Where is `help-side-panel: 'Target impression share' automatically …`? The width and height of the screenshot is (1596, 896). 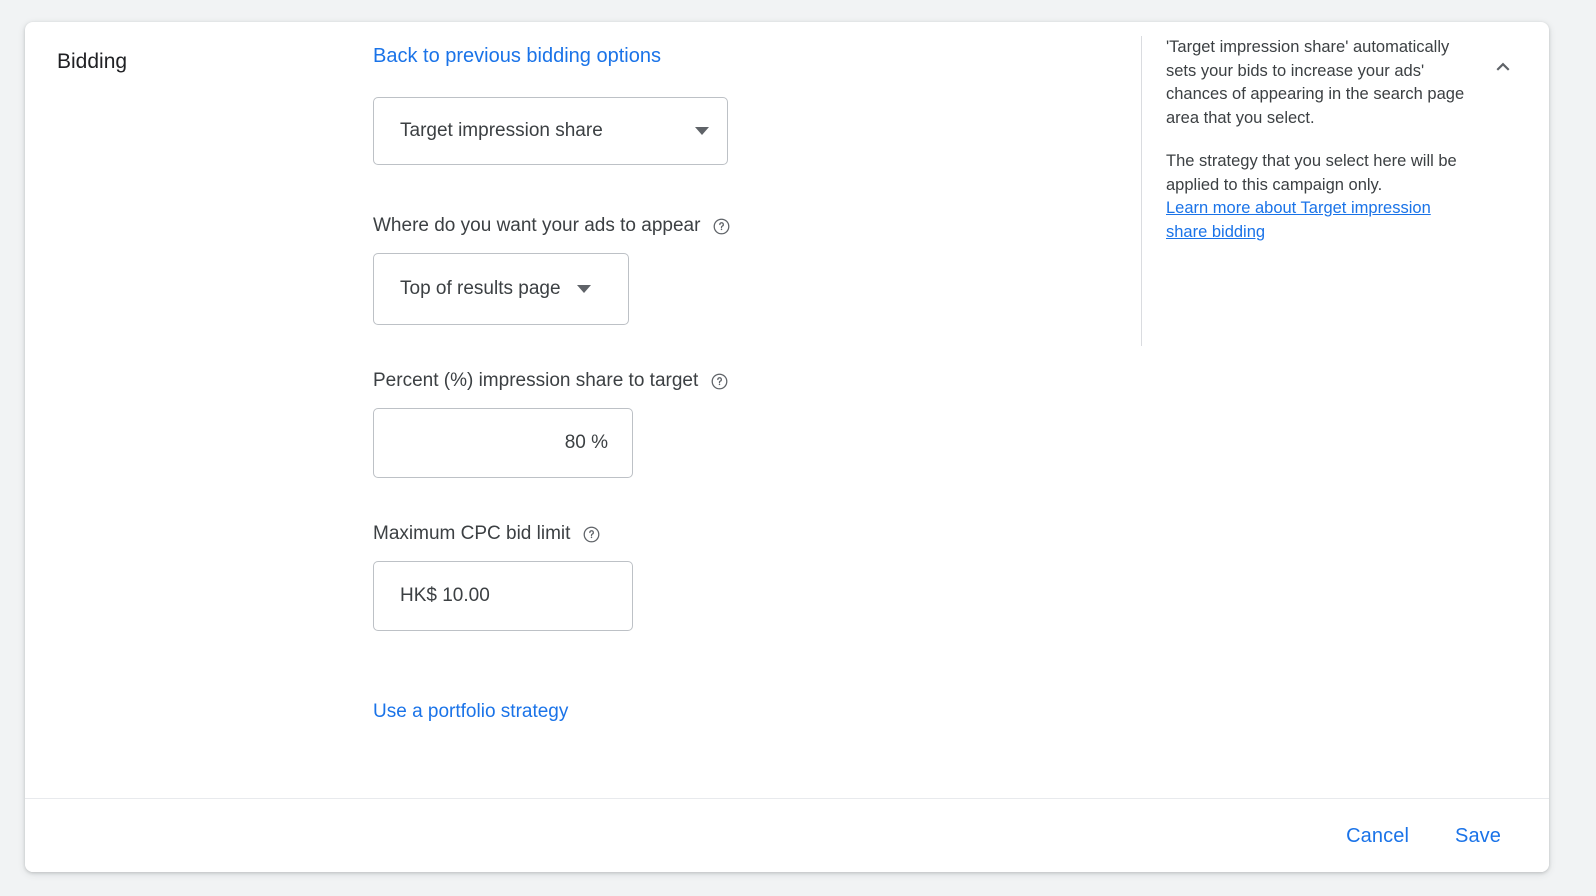
help-side-panel: 'Target impression share' automatically … is located at coordinates (1306, 191).